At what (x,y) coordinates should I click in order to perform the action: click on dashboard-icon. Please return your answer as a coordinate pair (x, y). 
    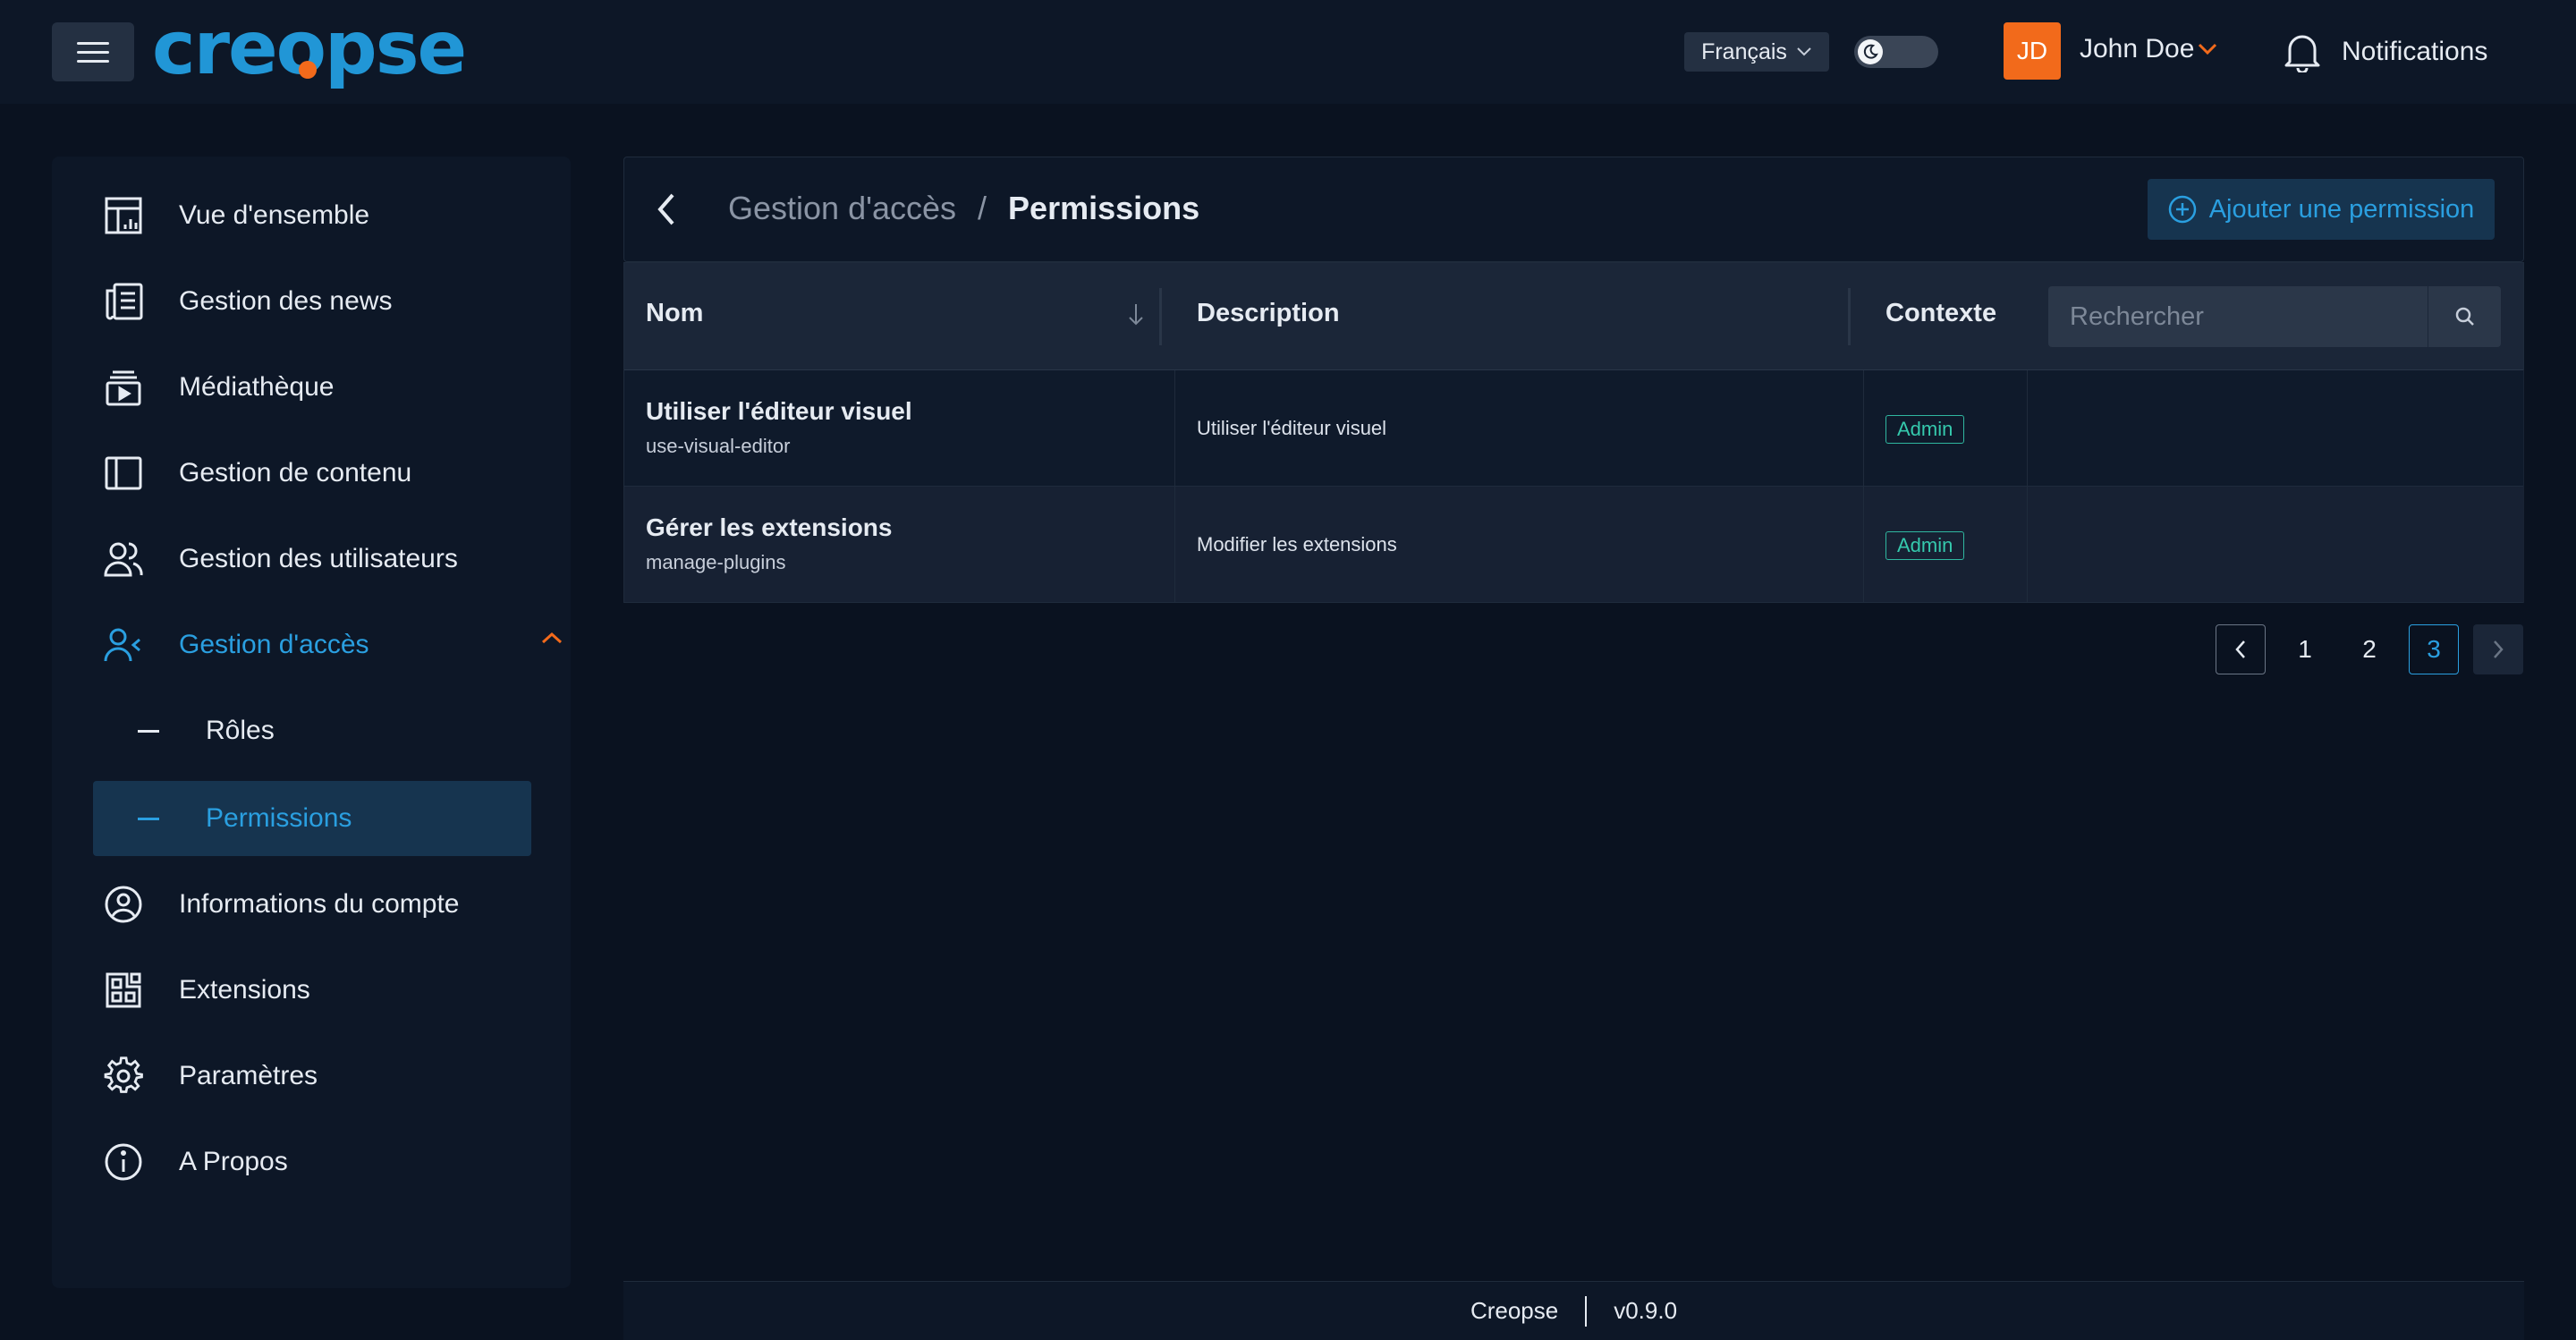
    Looking at the image, I should click on (123, 215).